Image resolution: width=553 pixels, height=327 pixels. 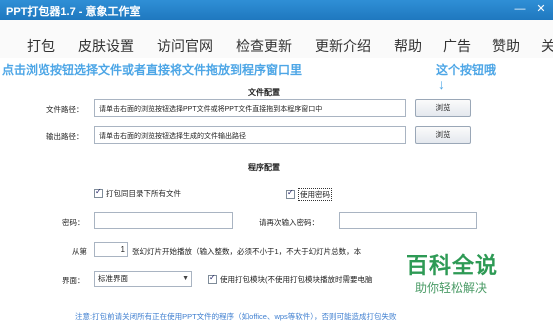 I want to click on menu-pack: 打包, so click(x=41, y=46).